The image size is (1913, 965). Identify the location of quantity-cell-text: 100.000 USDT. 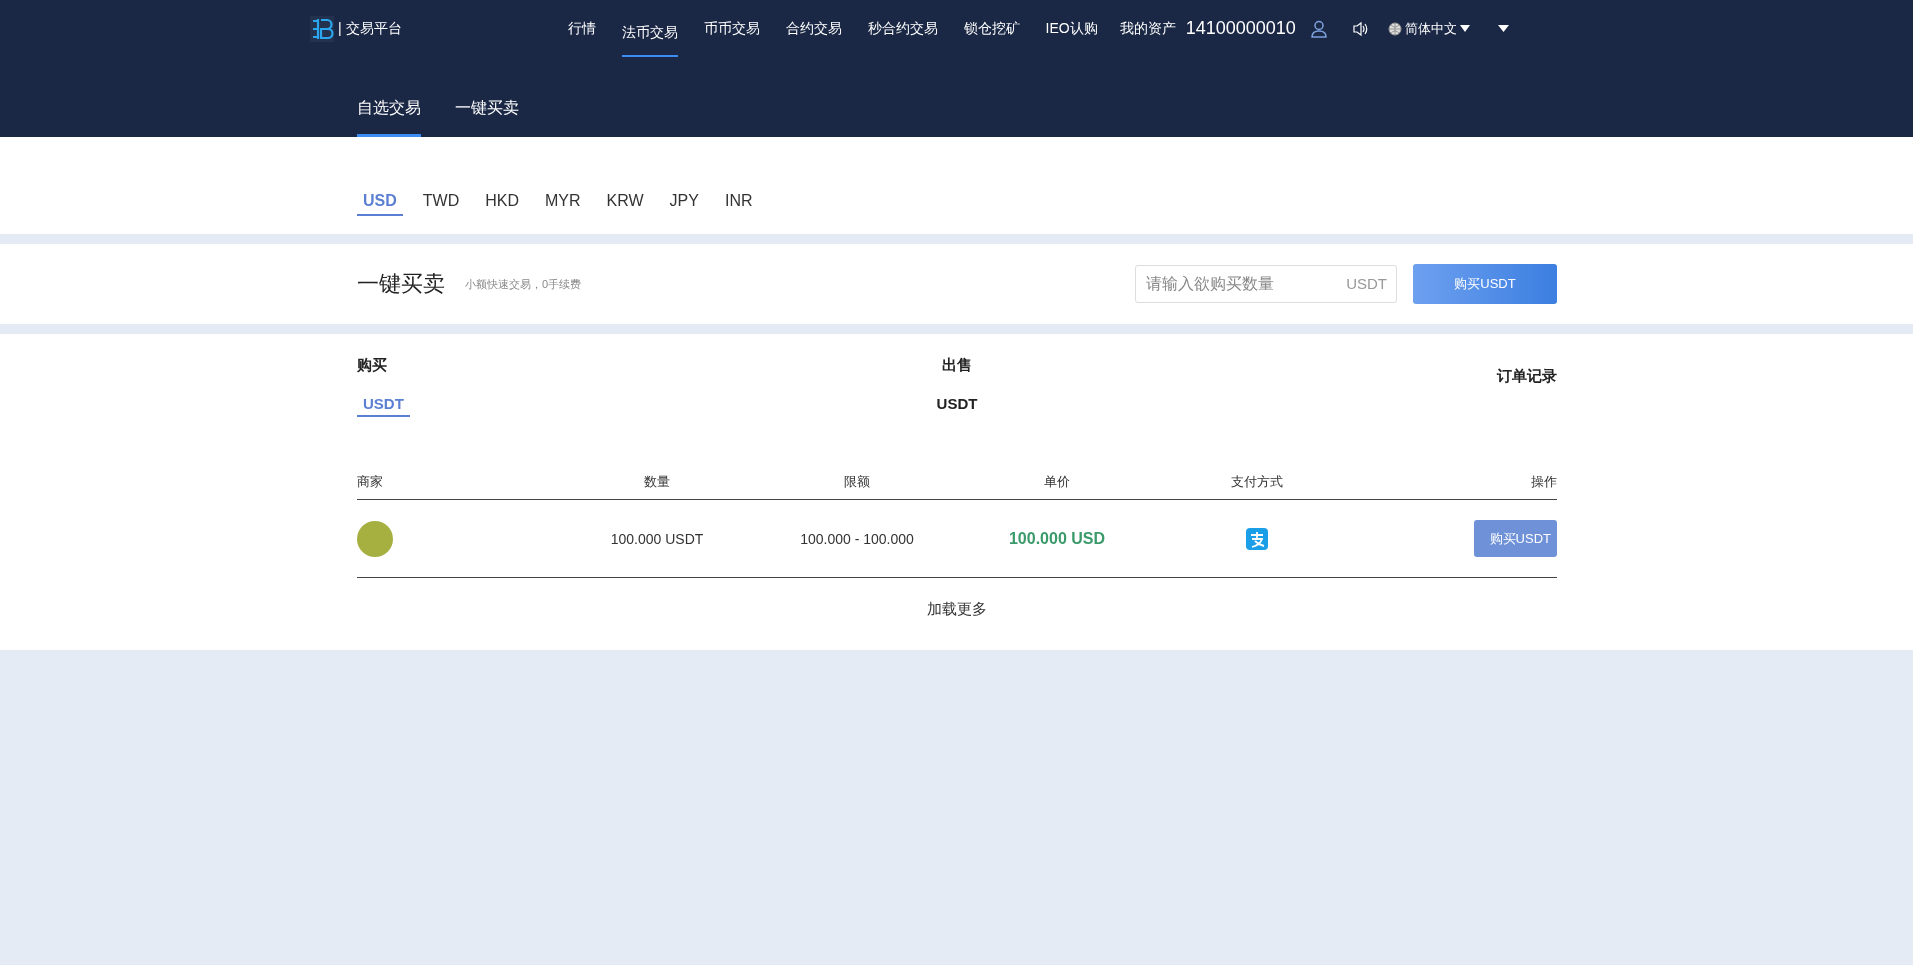
(657, 538).